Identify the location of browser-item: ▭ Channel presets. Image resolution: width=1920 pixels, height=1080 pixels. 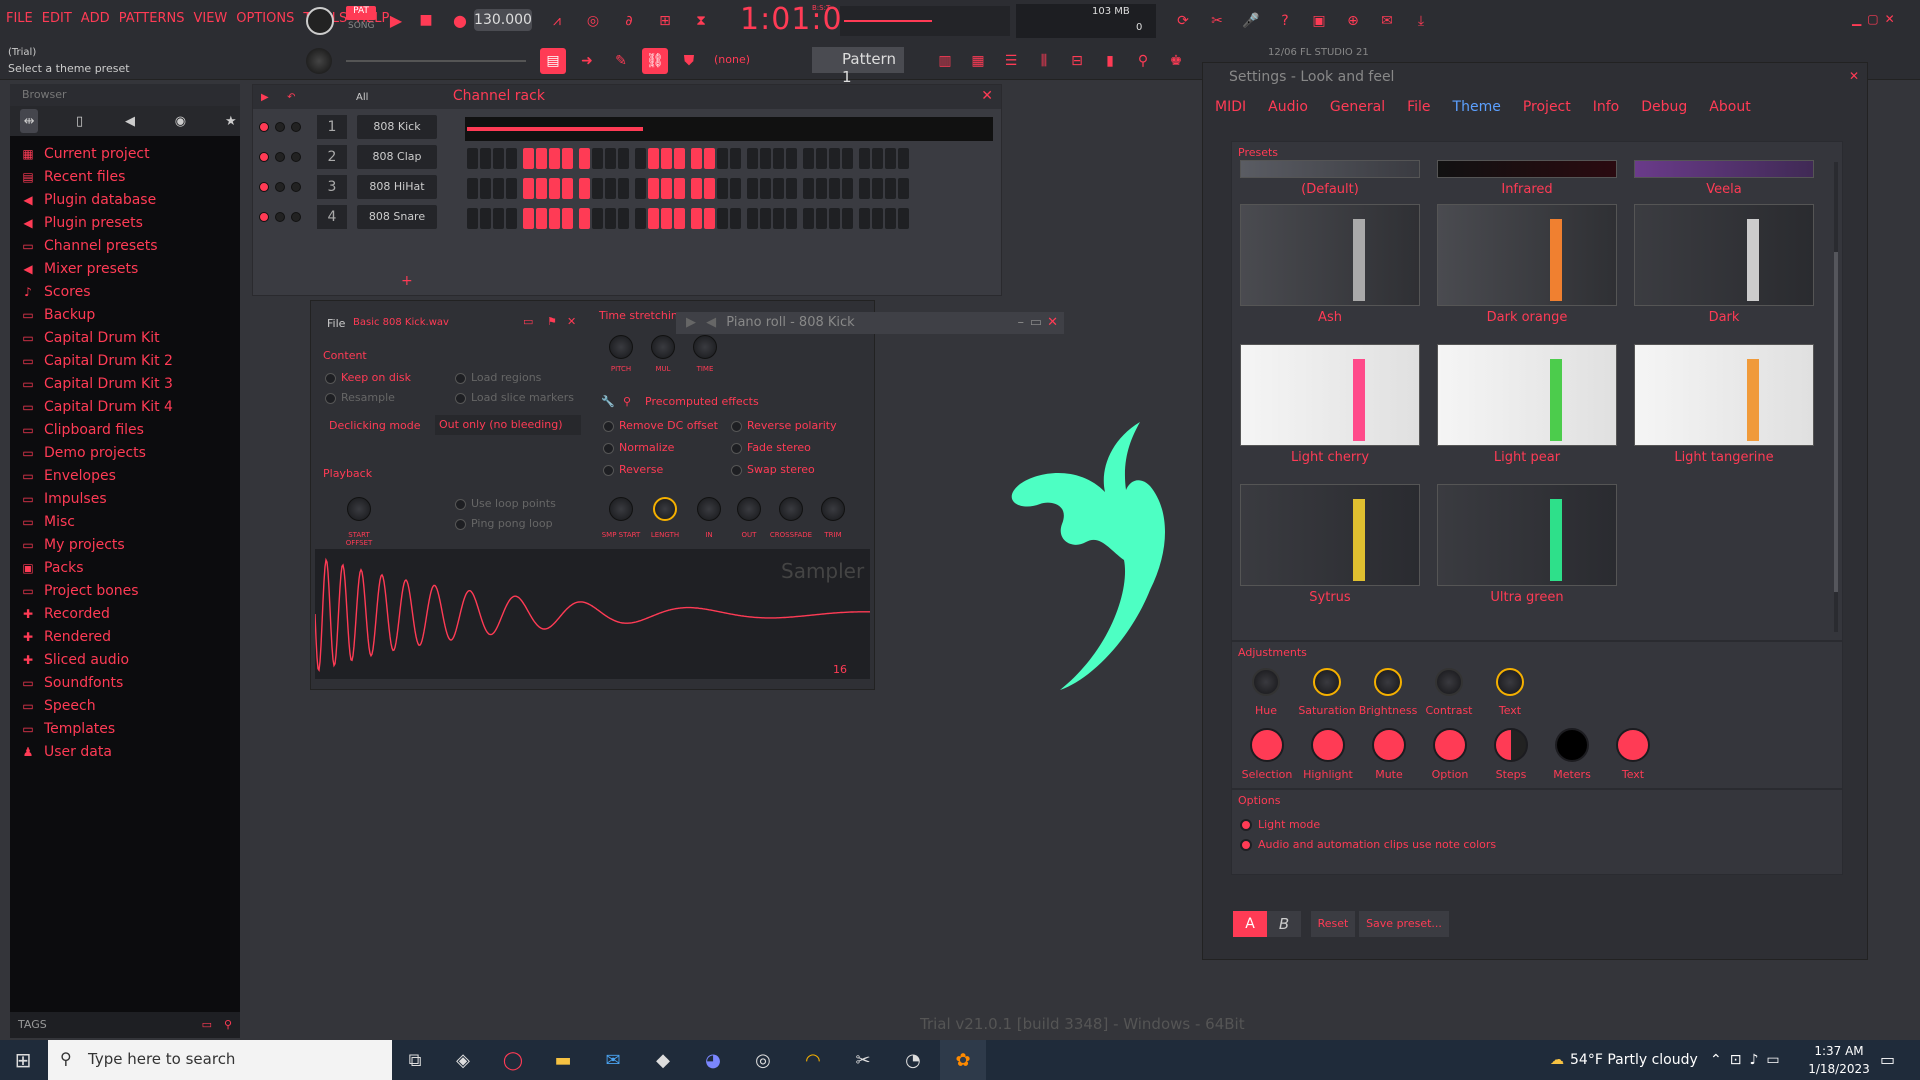
(125, 245).